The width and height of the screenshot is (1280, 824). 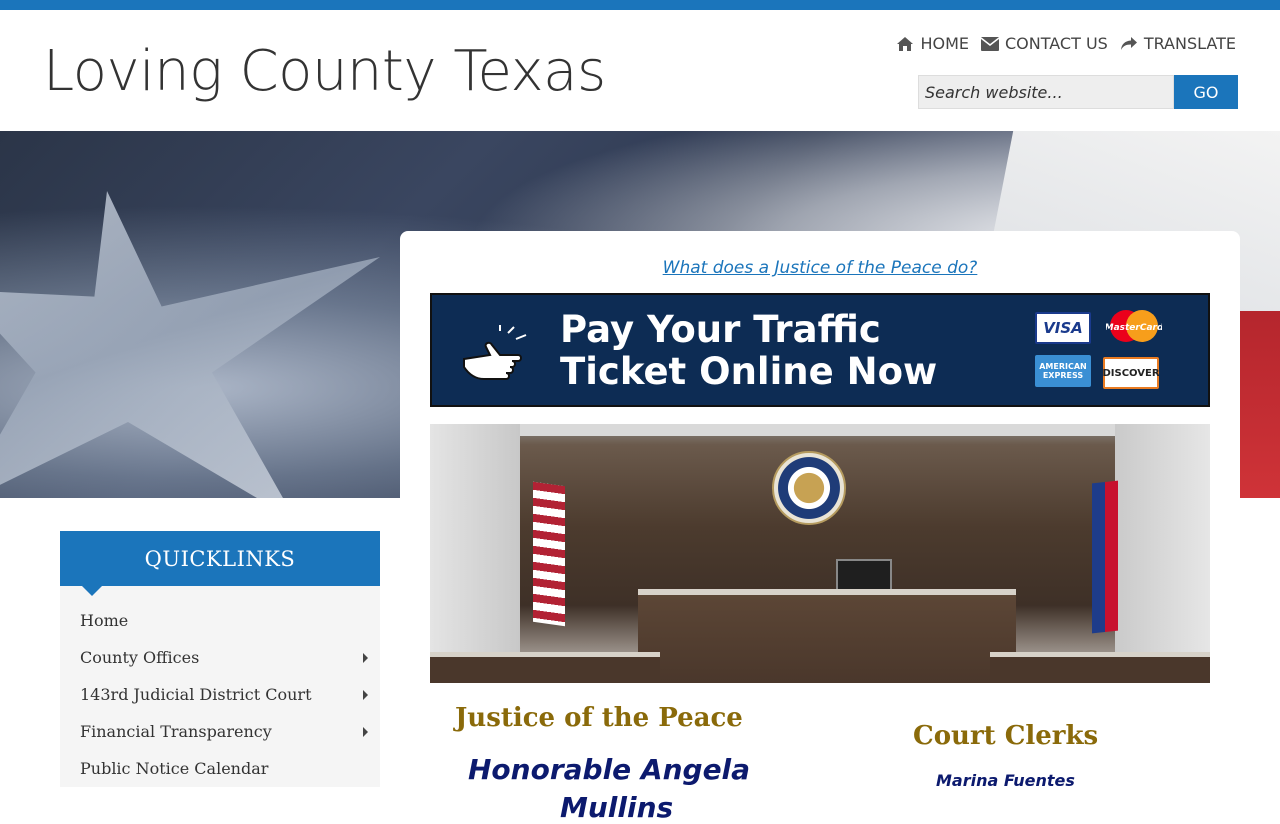 I want to click on mastercard-label: MasterCard, so click(x=1134, y=328).